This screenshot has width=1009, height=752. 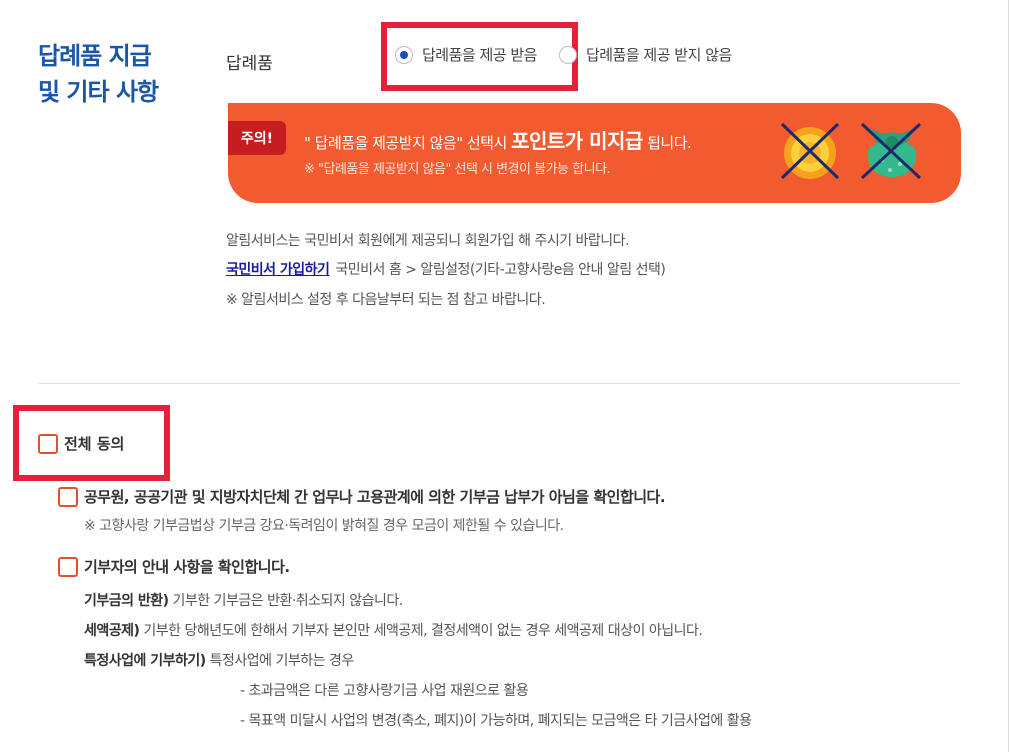 What do you see at coordinates (94, 443) in the screenshot?
I see `agree-all-label: 전체 동의` at bounding box center [94, 443].